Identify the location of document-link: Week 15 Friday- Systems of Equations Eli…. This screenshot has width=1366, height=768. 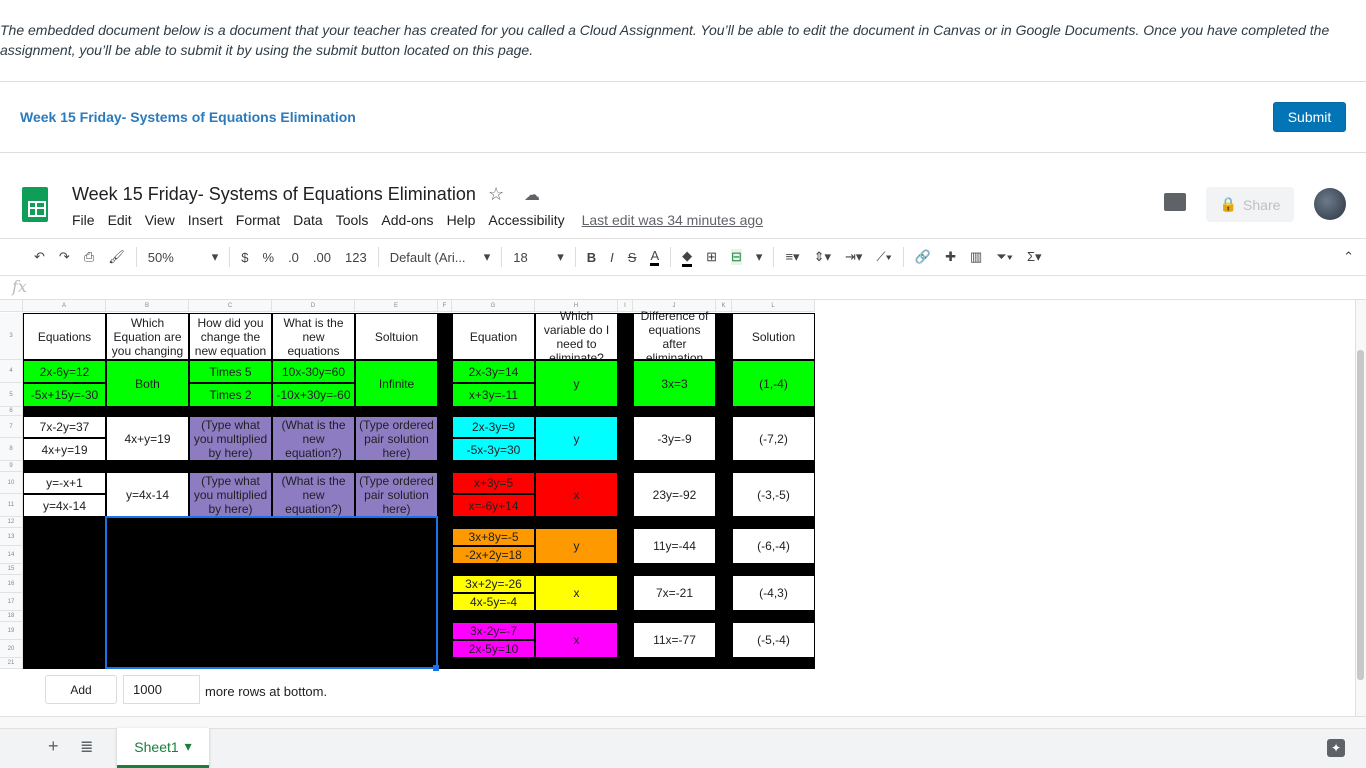
(188, 117).